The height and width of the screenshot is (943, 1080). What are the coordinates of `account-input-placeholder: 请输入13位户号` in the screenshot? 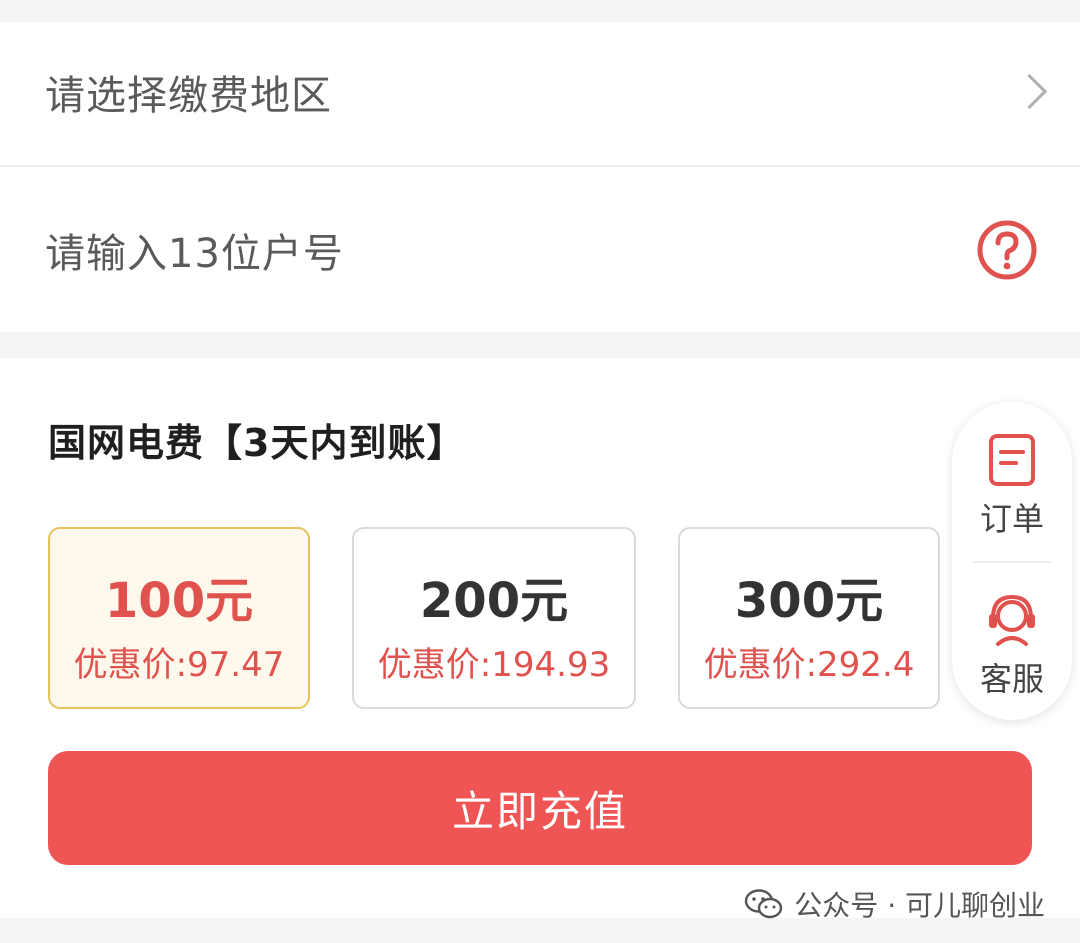 It's located at (194, 254).